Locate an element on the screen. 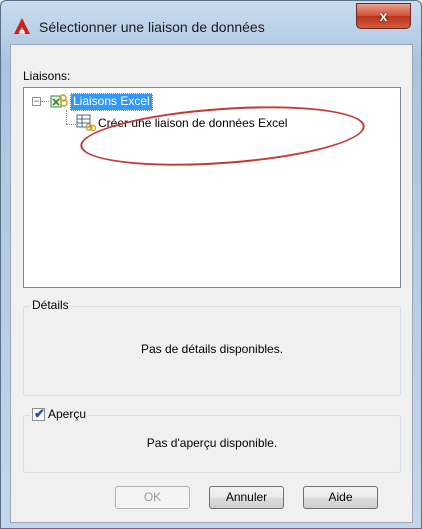  preview-text: Pas d'aperçu disponible. is located at coordinates (212, 443).